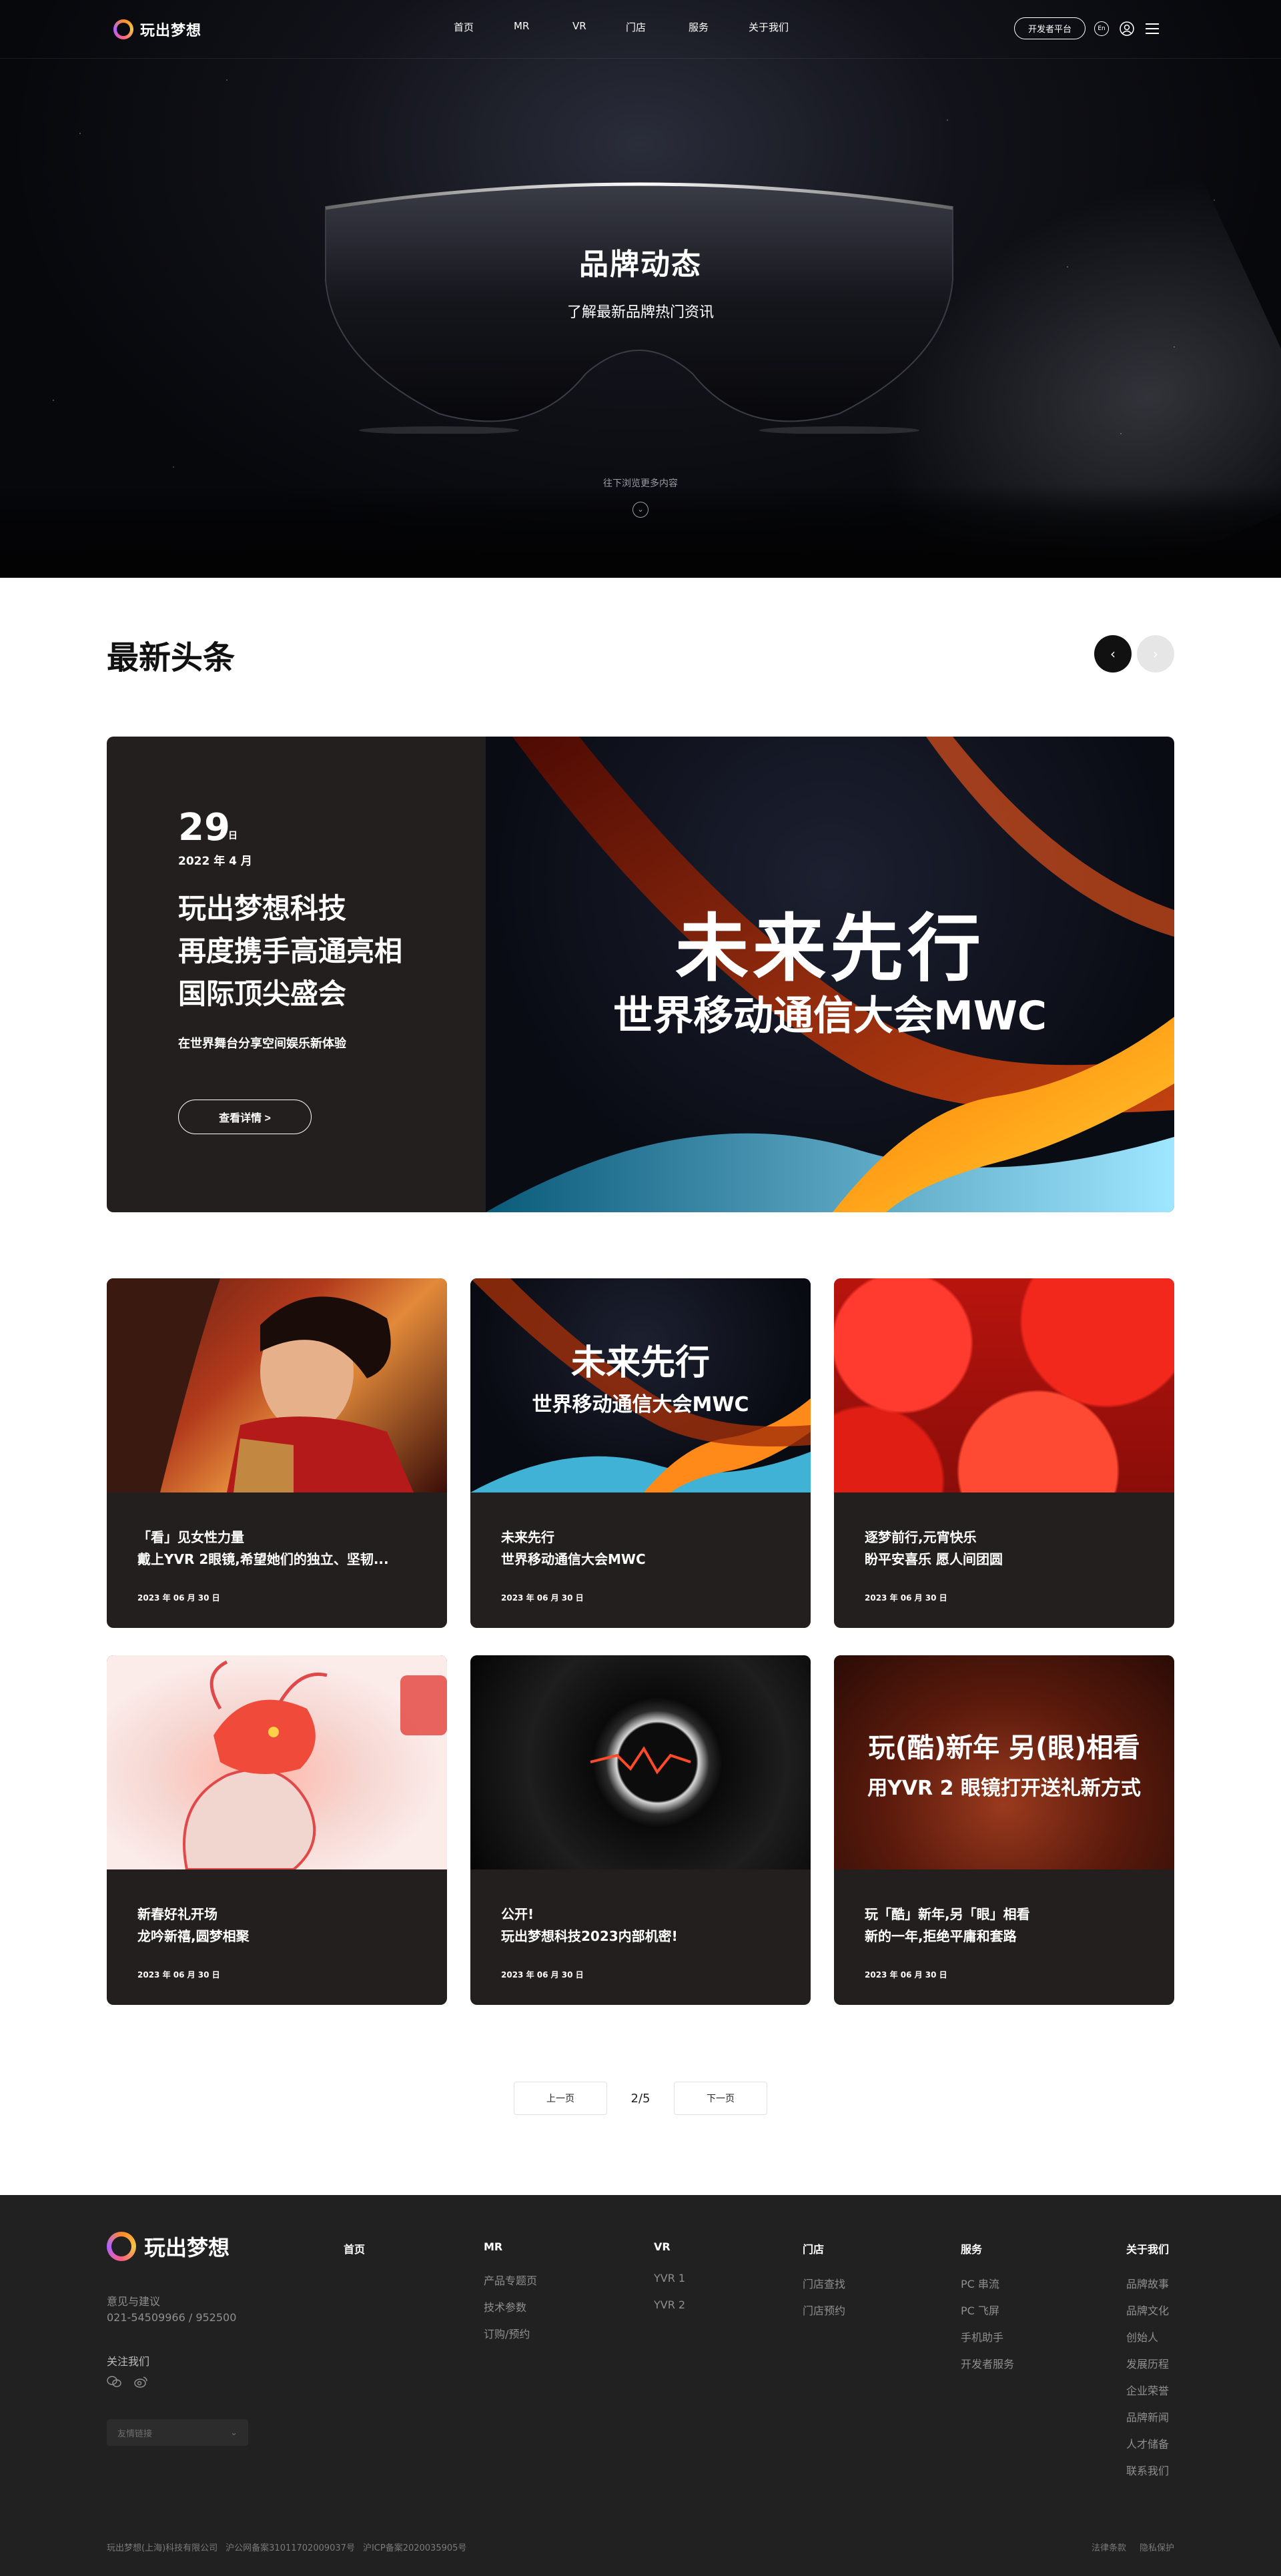 The height and width of the screenshot is (2576, 1281). What do you see at coordinates (1153, 28) in the screenshot?
I see `menu-icon` at bounding box center [1153, 28].